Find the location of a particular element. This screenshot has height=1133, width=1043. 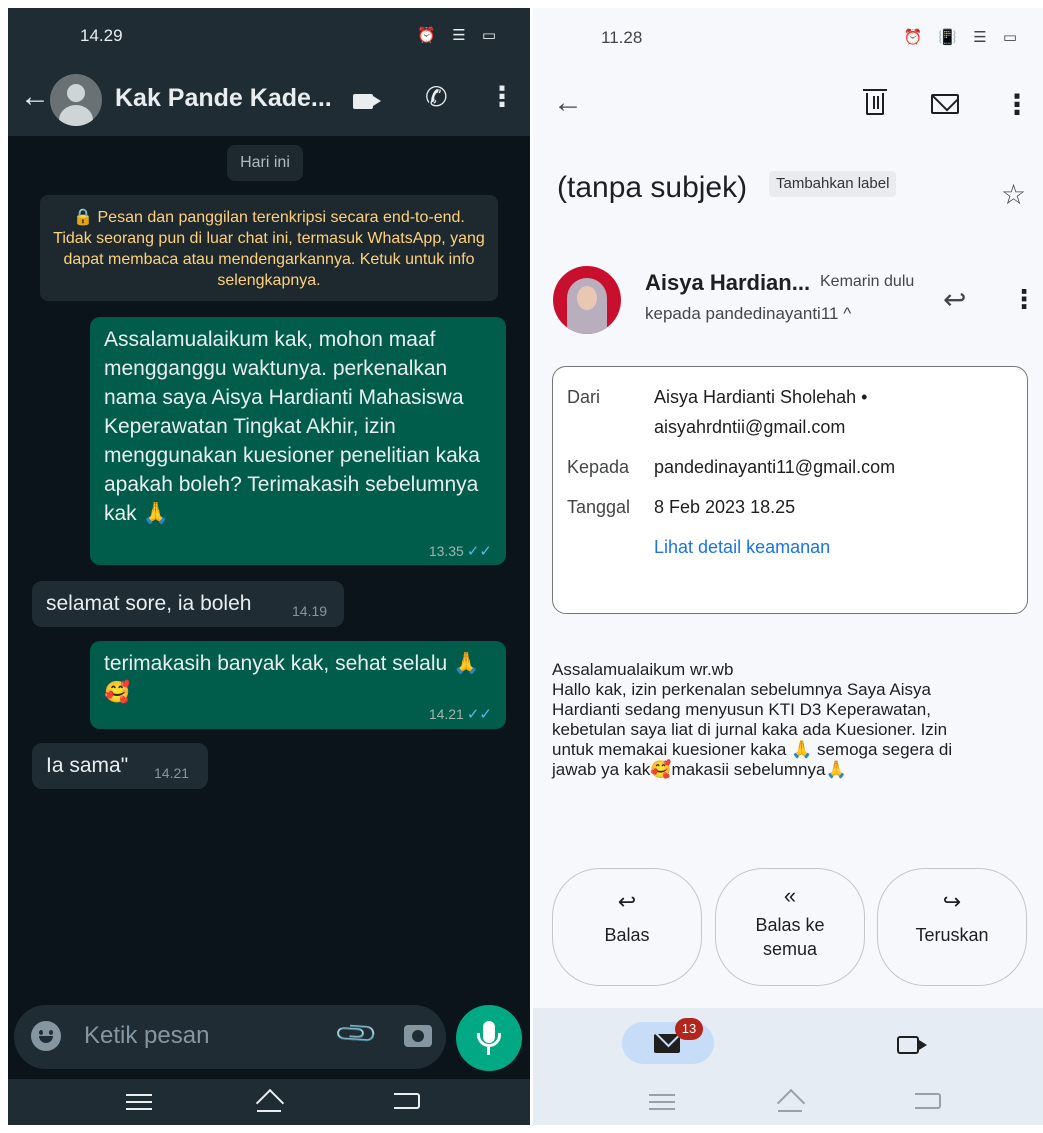

security-details-link: Lihat detail keamanan is located at coordinates (742, 547).